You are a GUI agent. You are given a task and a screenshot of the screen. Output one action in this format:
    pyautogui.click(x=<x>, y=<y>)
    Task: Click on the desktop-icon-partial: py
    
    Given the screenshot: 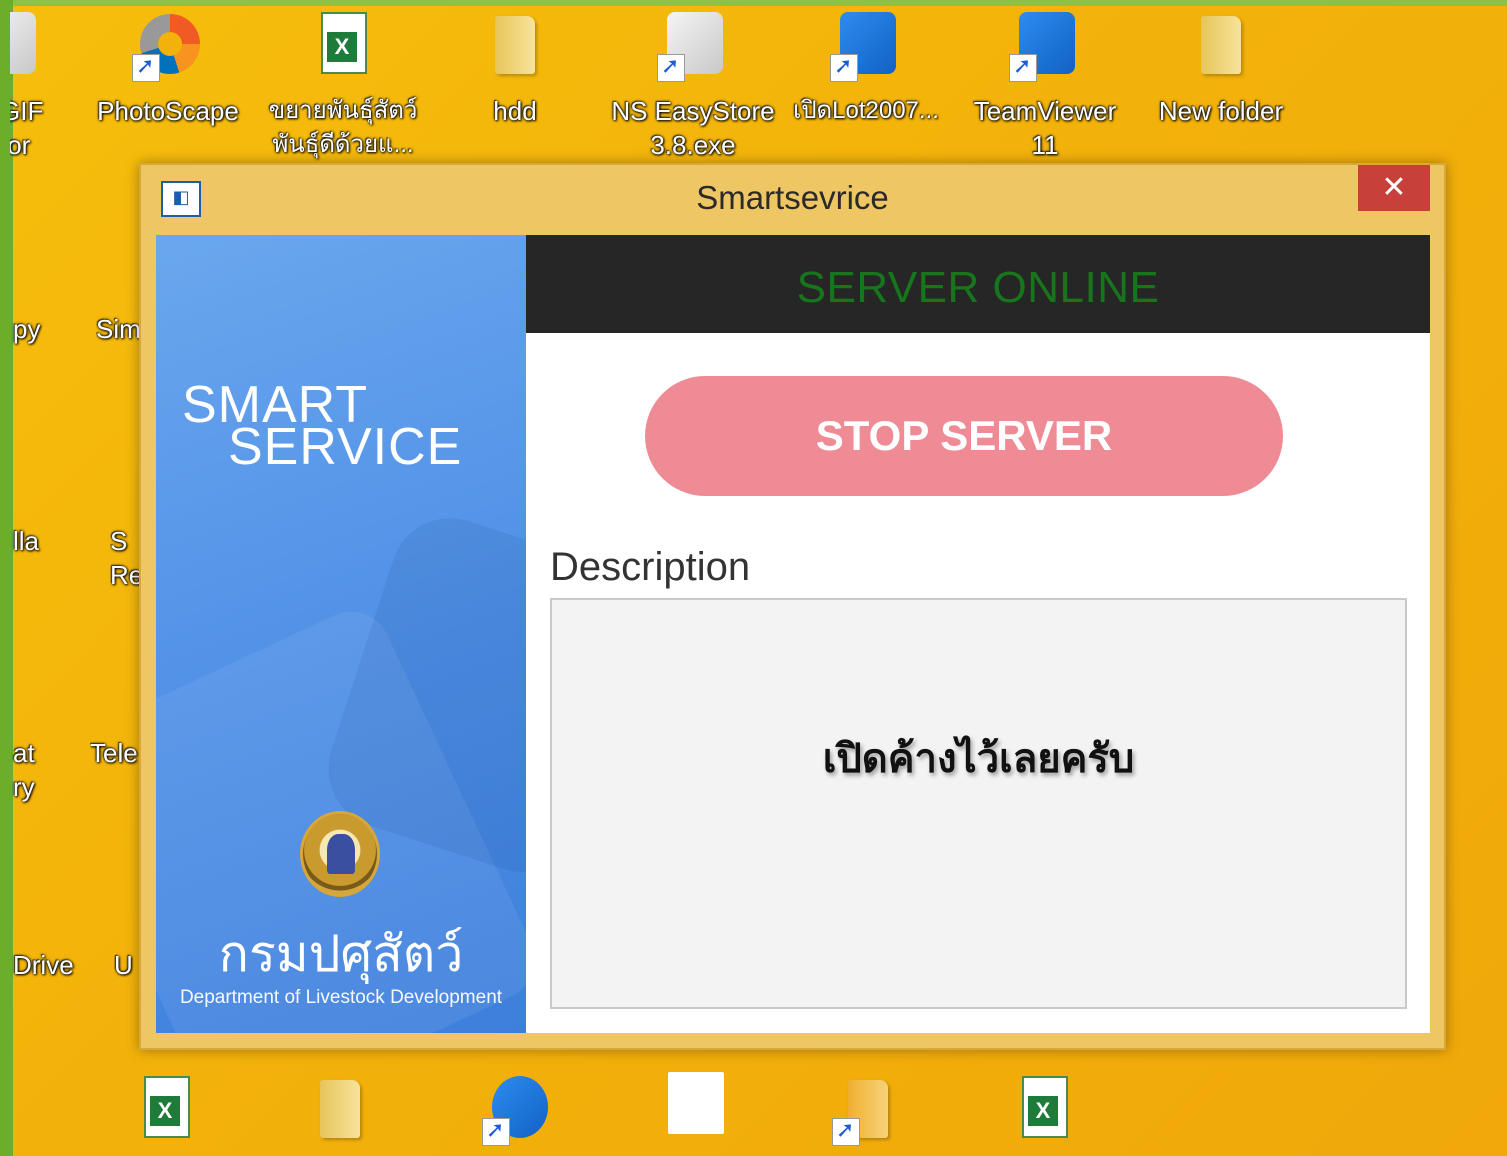 What is the action you would take?
    pyautogui.click(x=38, y=323)
    